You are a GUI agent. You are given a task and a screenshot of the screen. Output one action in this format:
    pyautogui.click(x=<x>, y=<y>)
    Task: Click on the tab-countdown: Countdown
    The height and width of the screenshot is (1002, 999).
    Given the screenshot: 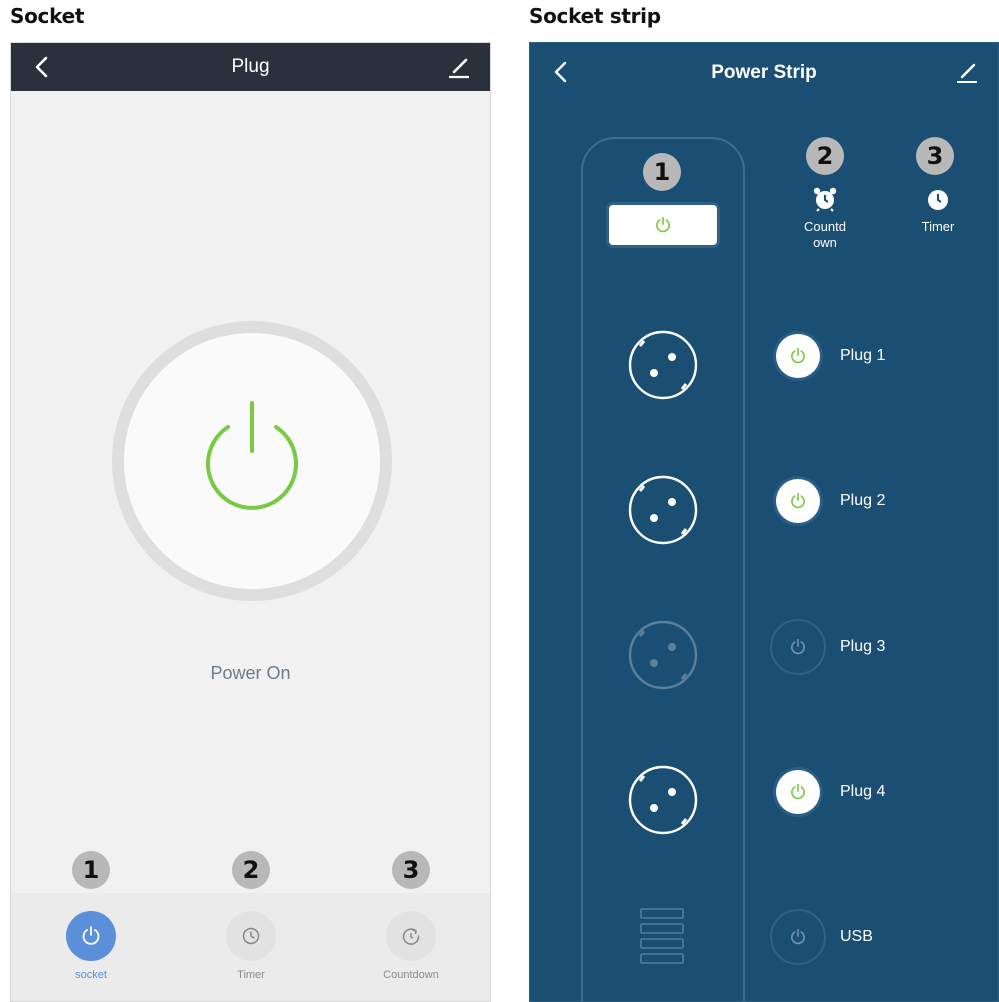 What is the action you would take?
    pyautogui.click(x=411, y=946)
    